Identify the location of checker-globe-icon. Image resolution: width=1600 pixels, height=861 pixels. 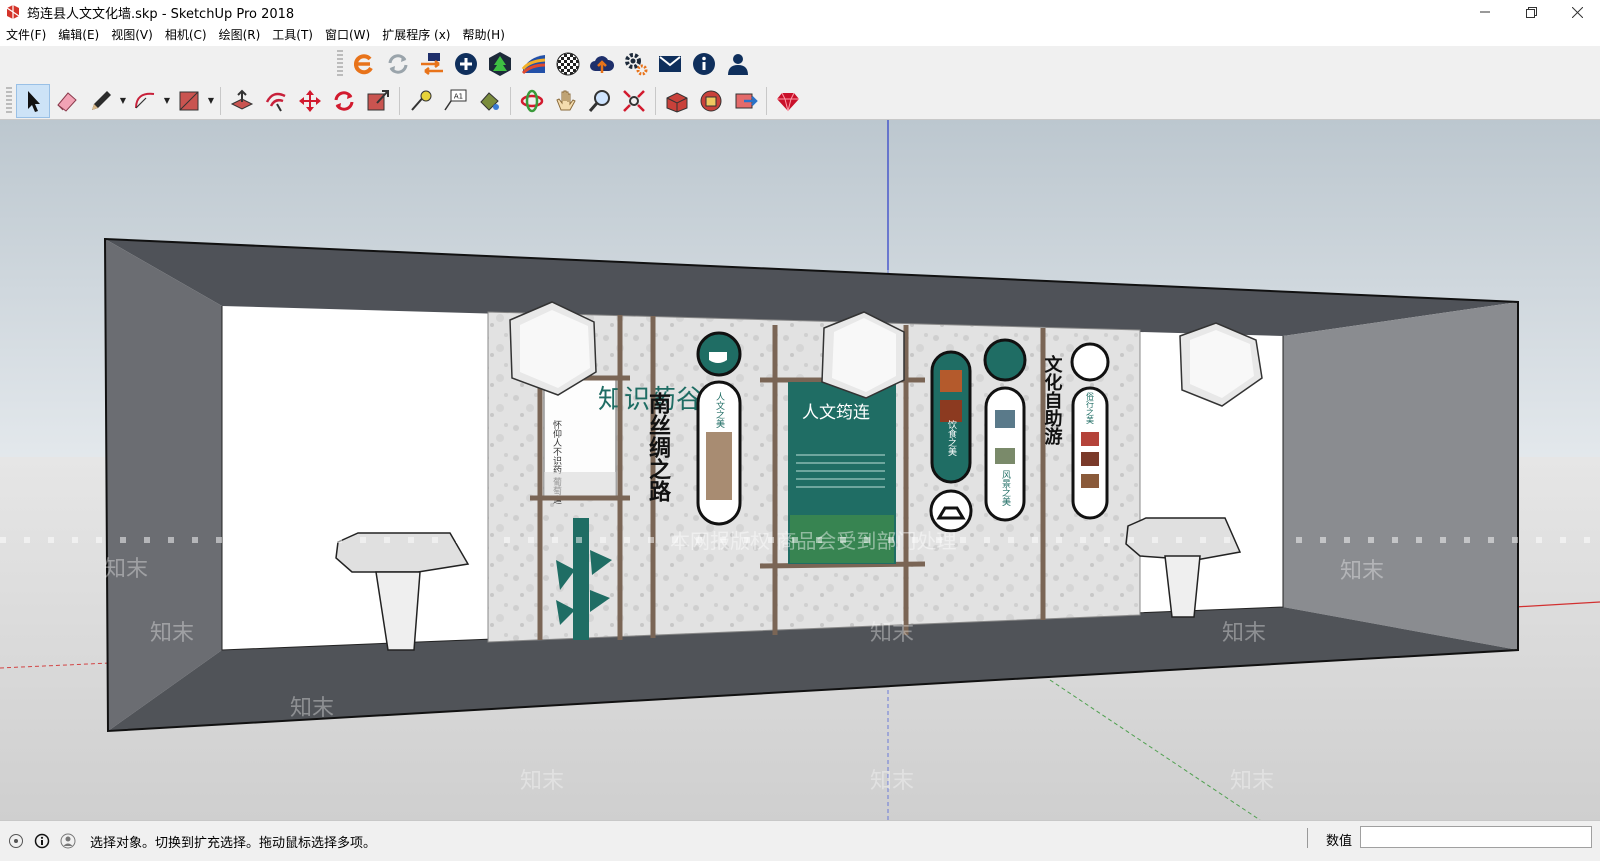
(568, 64).